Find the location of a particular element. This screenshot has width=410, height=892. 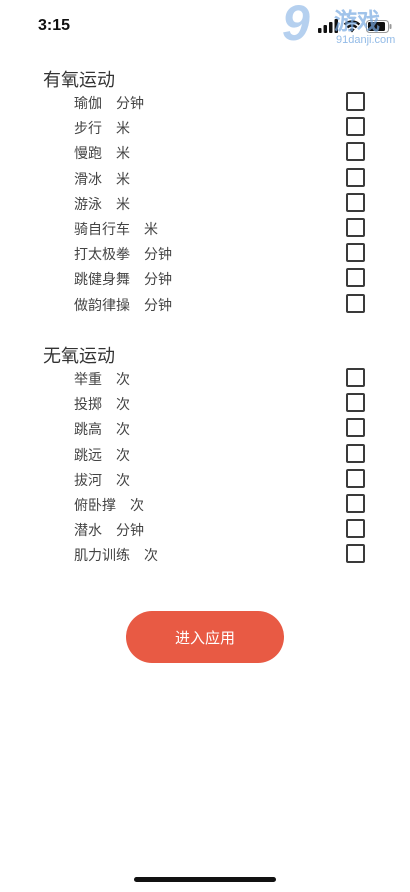

exercise-label: 肌力训练次 is located at coordinates (116, 555).